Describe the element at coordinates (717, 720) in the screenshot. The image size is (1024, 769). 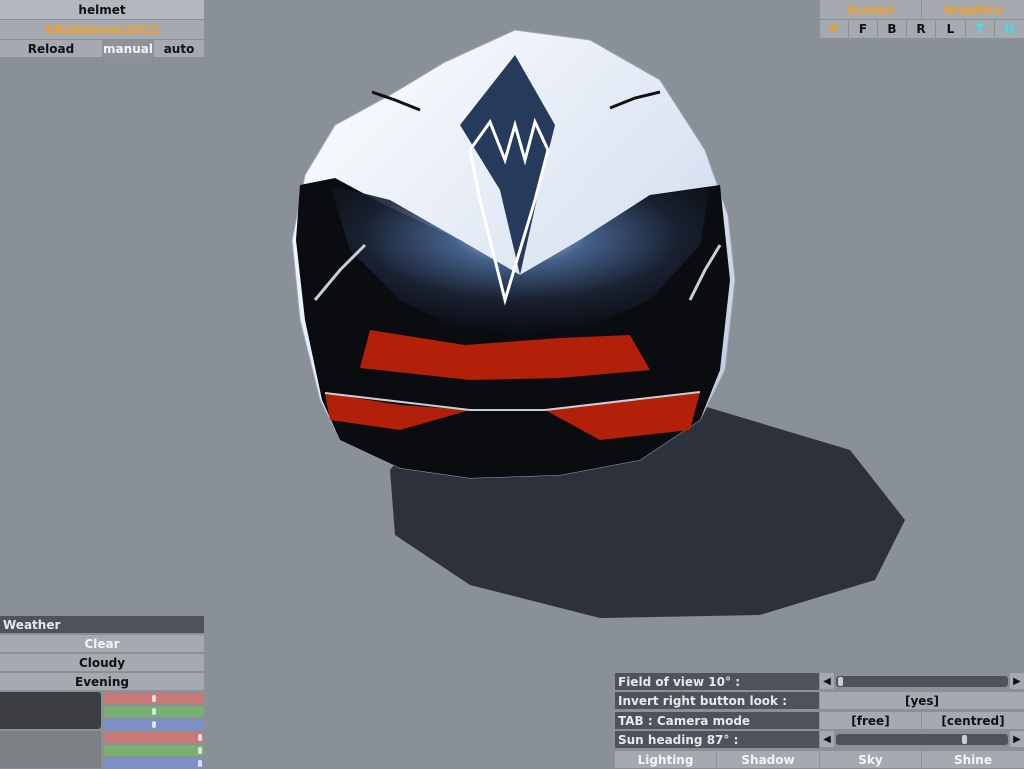
I see `camera-mode-label: TAB : Camera mode` at that location.